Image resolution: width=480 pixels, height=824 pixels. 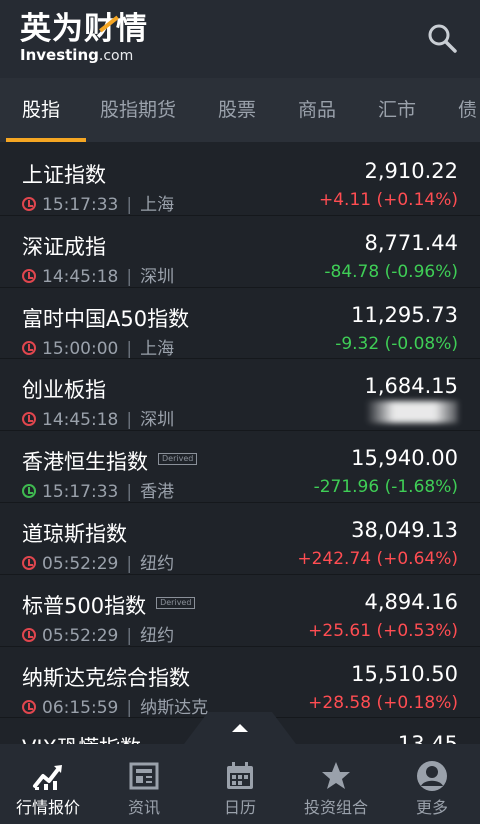 What do you see at coordinates (41, 110) in the screenshot?
I see `tab-indices: 股指` at bounding box center [41, 110].